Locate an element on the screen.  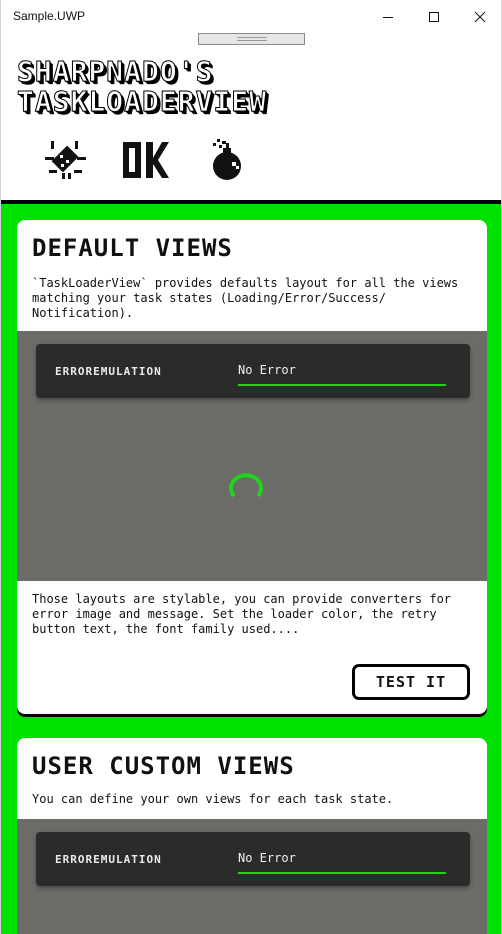
card-title: DEFAULT VIEWS is located at coordinates (132, 248).